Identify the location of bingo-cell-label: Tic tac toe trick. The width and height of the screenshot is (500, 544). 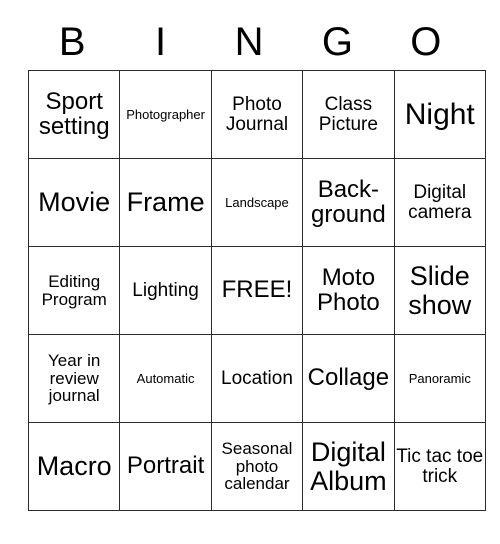
(440, 466).